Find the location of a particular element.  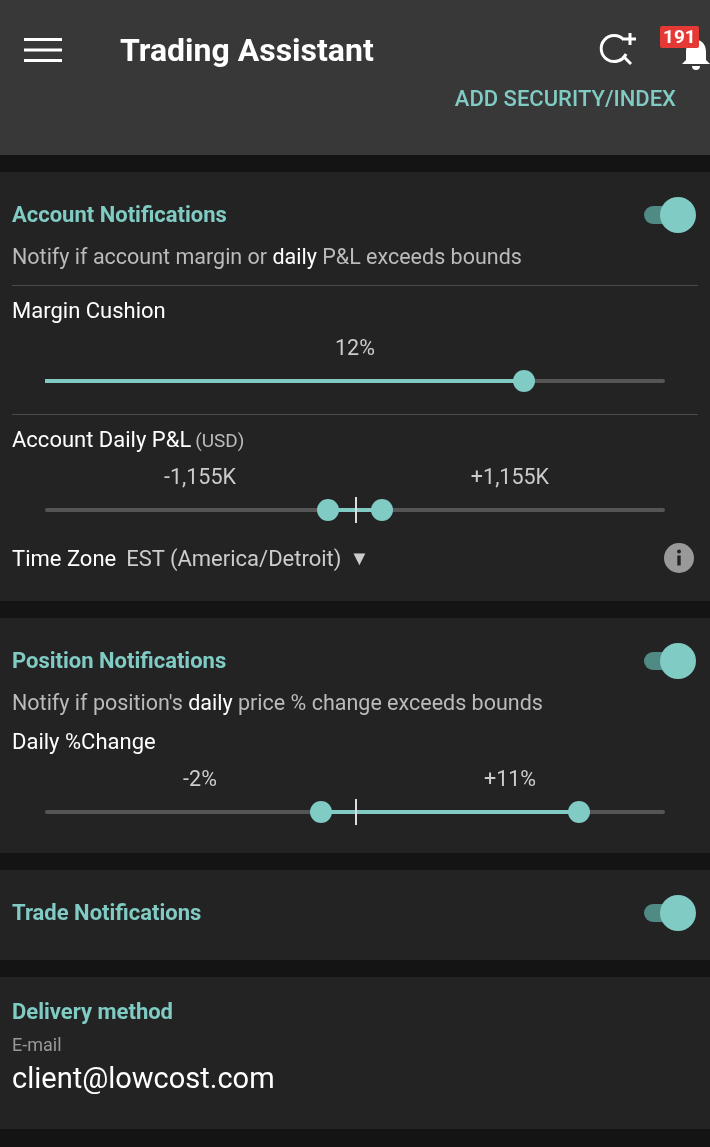

section-description: Notify if account margin or daily P&L exceeds bounds is located at coordinates (267, 256).